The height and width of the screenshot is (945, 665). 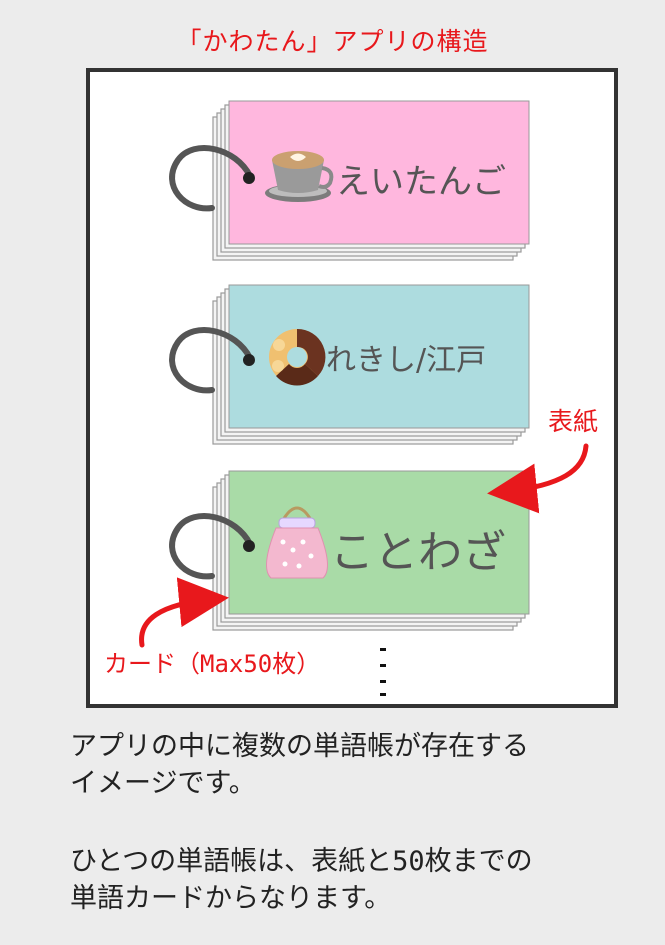 What do you see at coordinates (418, 552) in the screenshot?
I see `wordbook-label: ことわざ` at bounding box center [418, 552].